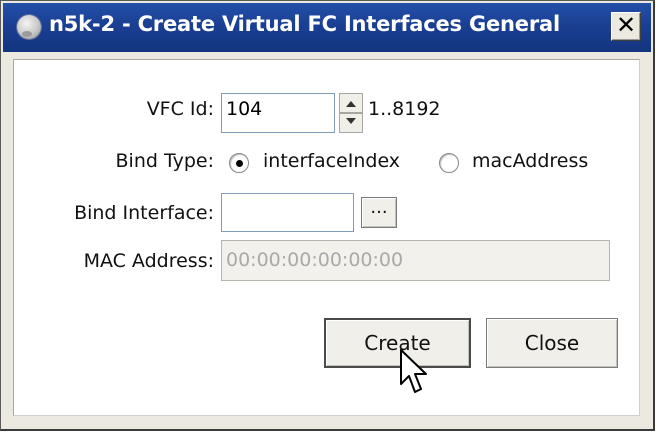  Describe the element at coordinates (530, 161) in the screenshot. I see `radio-mac-address-label: macAddress` at that location.